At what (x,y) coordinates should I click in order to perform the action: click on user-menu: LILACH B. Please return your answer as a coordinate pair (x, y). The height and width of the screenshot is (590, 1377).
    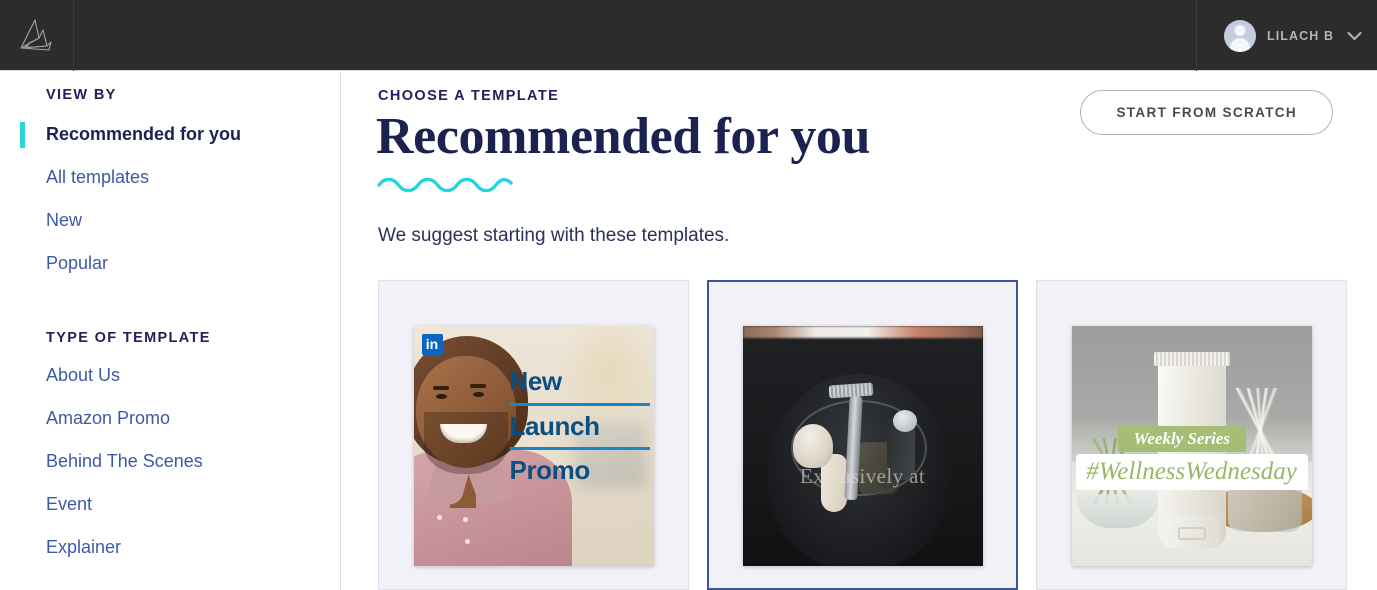
    Looking at the image, I should click on (1286, 35).